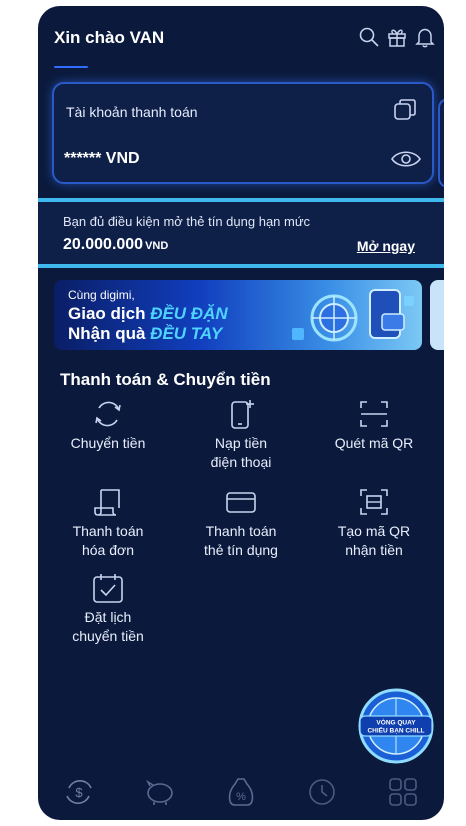  What do you see at coordinates (108, 414) in the screenshot?
I see `transfer-icon` at bounding box center [108, 414].